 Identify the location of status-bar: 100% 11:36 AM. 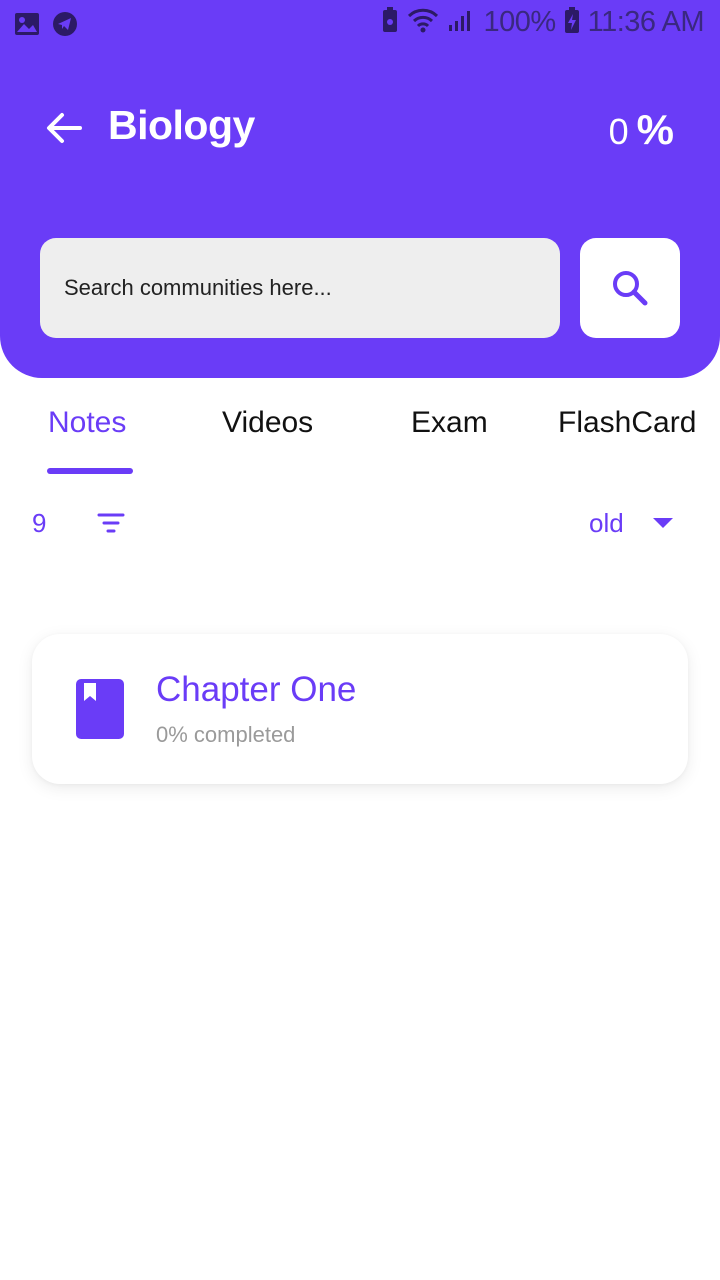
(360, 25).